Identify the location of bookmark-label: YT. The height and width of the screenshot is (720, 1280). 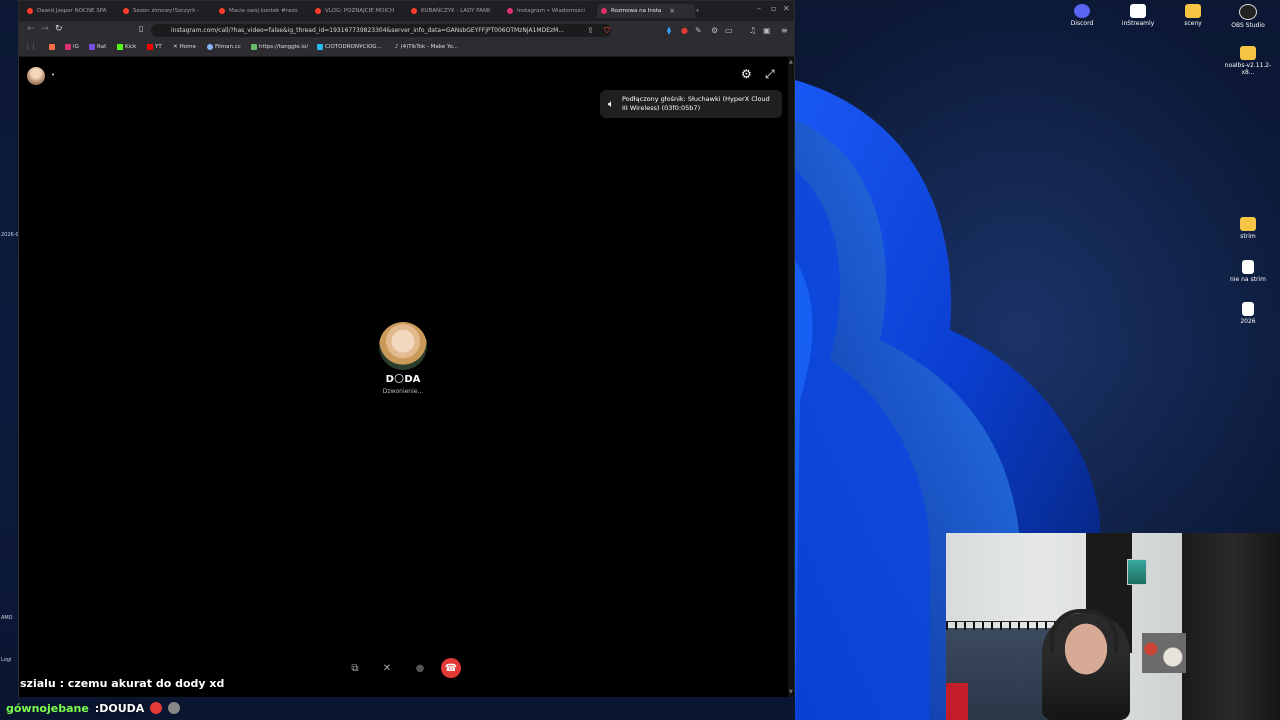
(158, 47).